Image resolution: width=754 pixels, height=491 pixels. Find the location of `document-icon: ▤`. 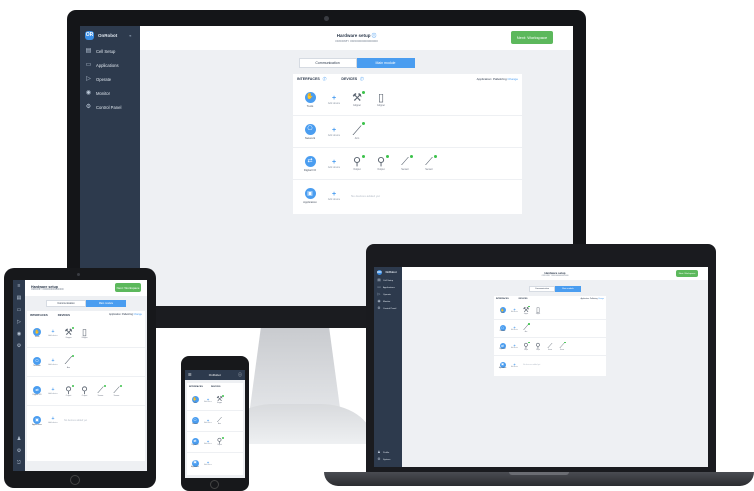

document-icon: ▤ is located at coordinates (19, 298).